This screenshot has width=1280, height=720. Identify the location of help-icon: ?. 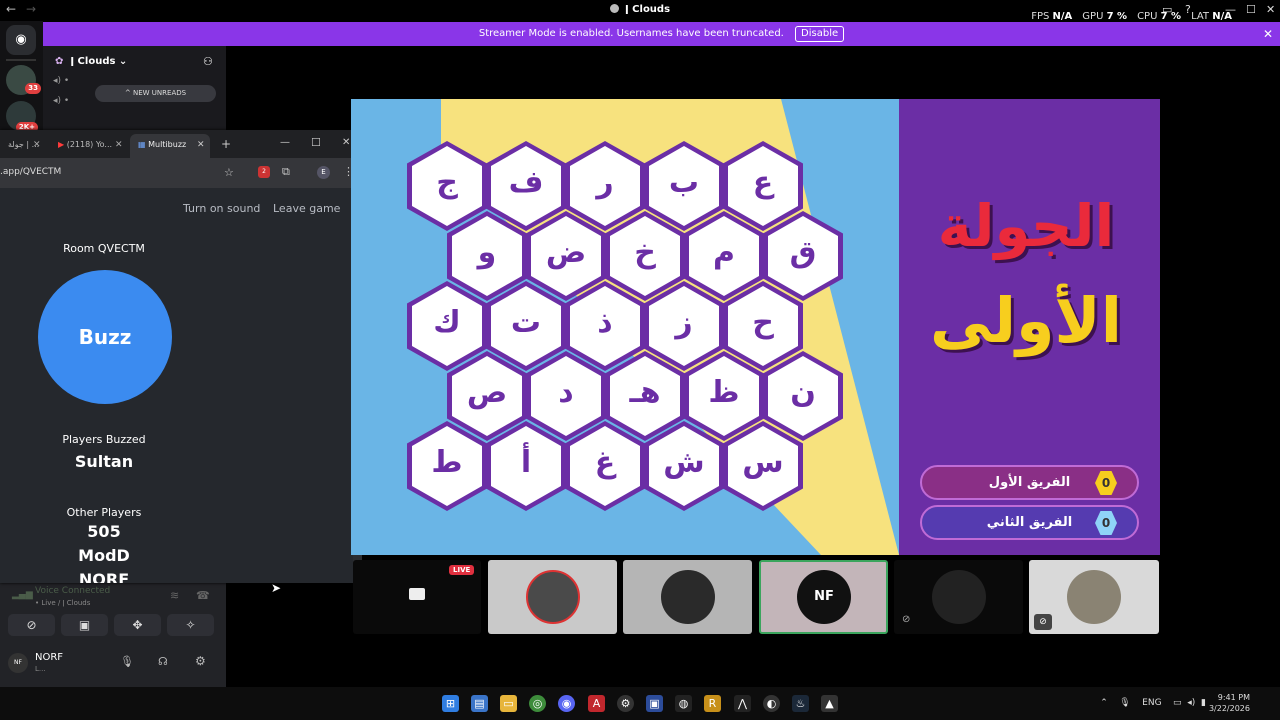
(1188, 9).